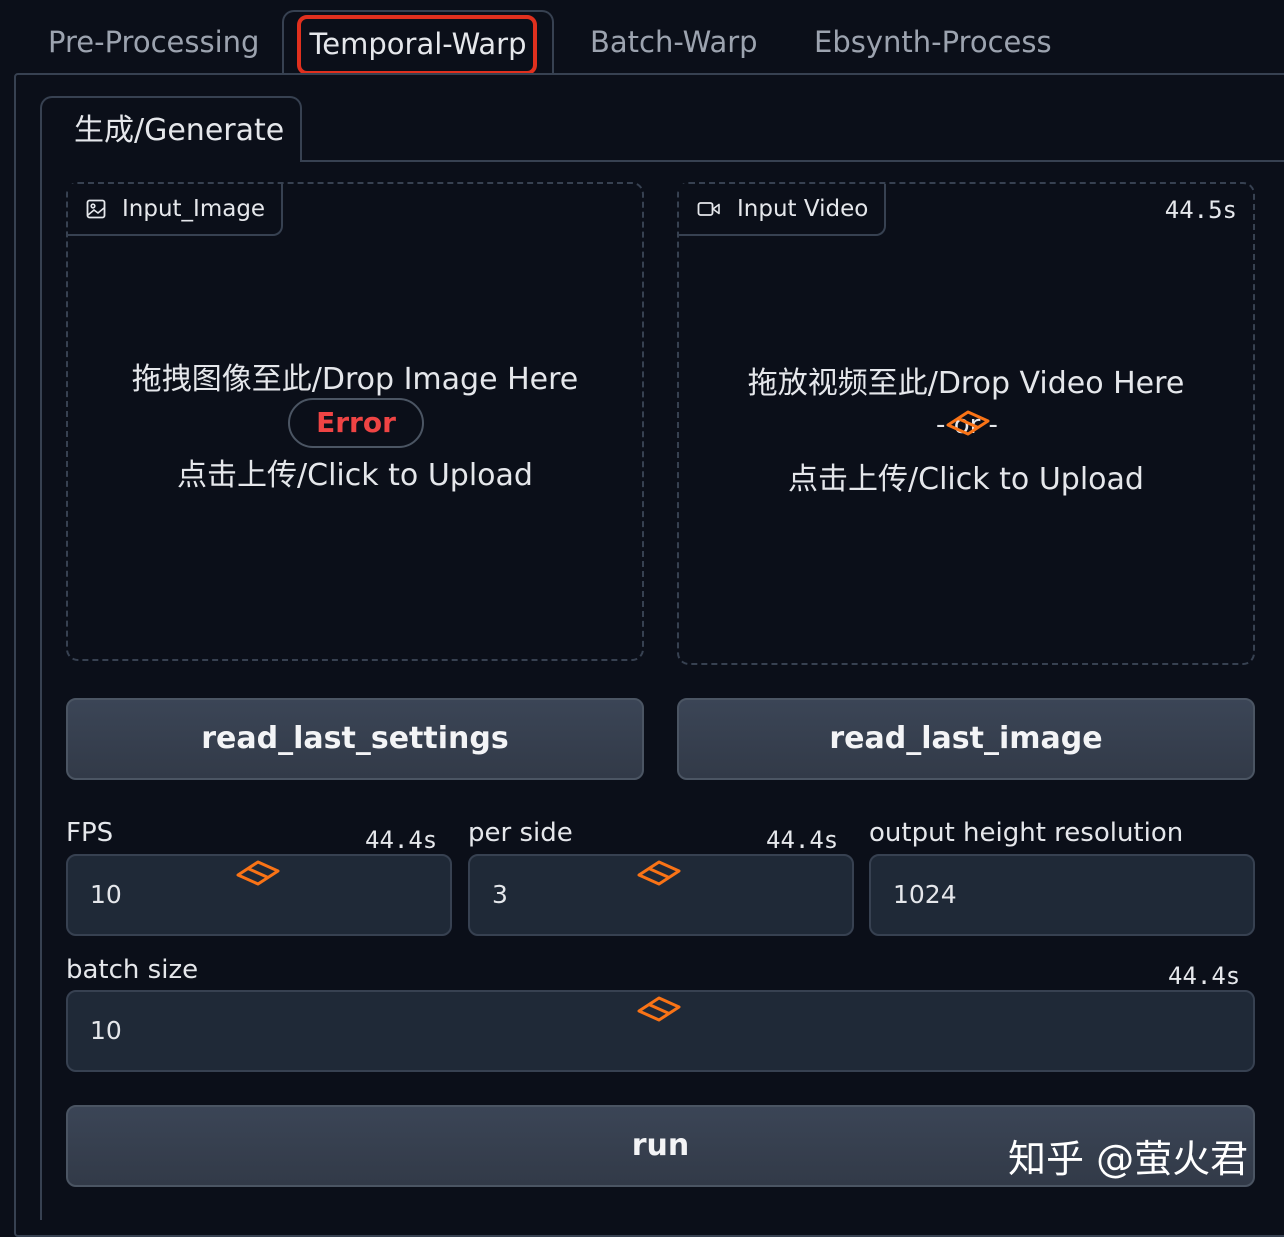  What do you see at coordinates (1200, 210) in the screenshot?
I see `video-timer: 44.5s` at bounding box center [1200, 210].